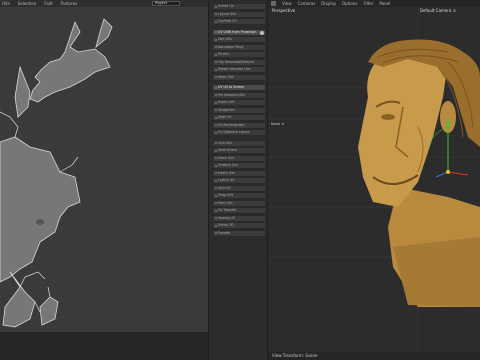 The height and width of the screenshot is (360, 480). What do you see at coordinates (239, 150) in the screenshot?
I see `tool-item: Shell Orient` at bounding box center [239, 150].